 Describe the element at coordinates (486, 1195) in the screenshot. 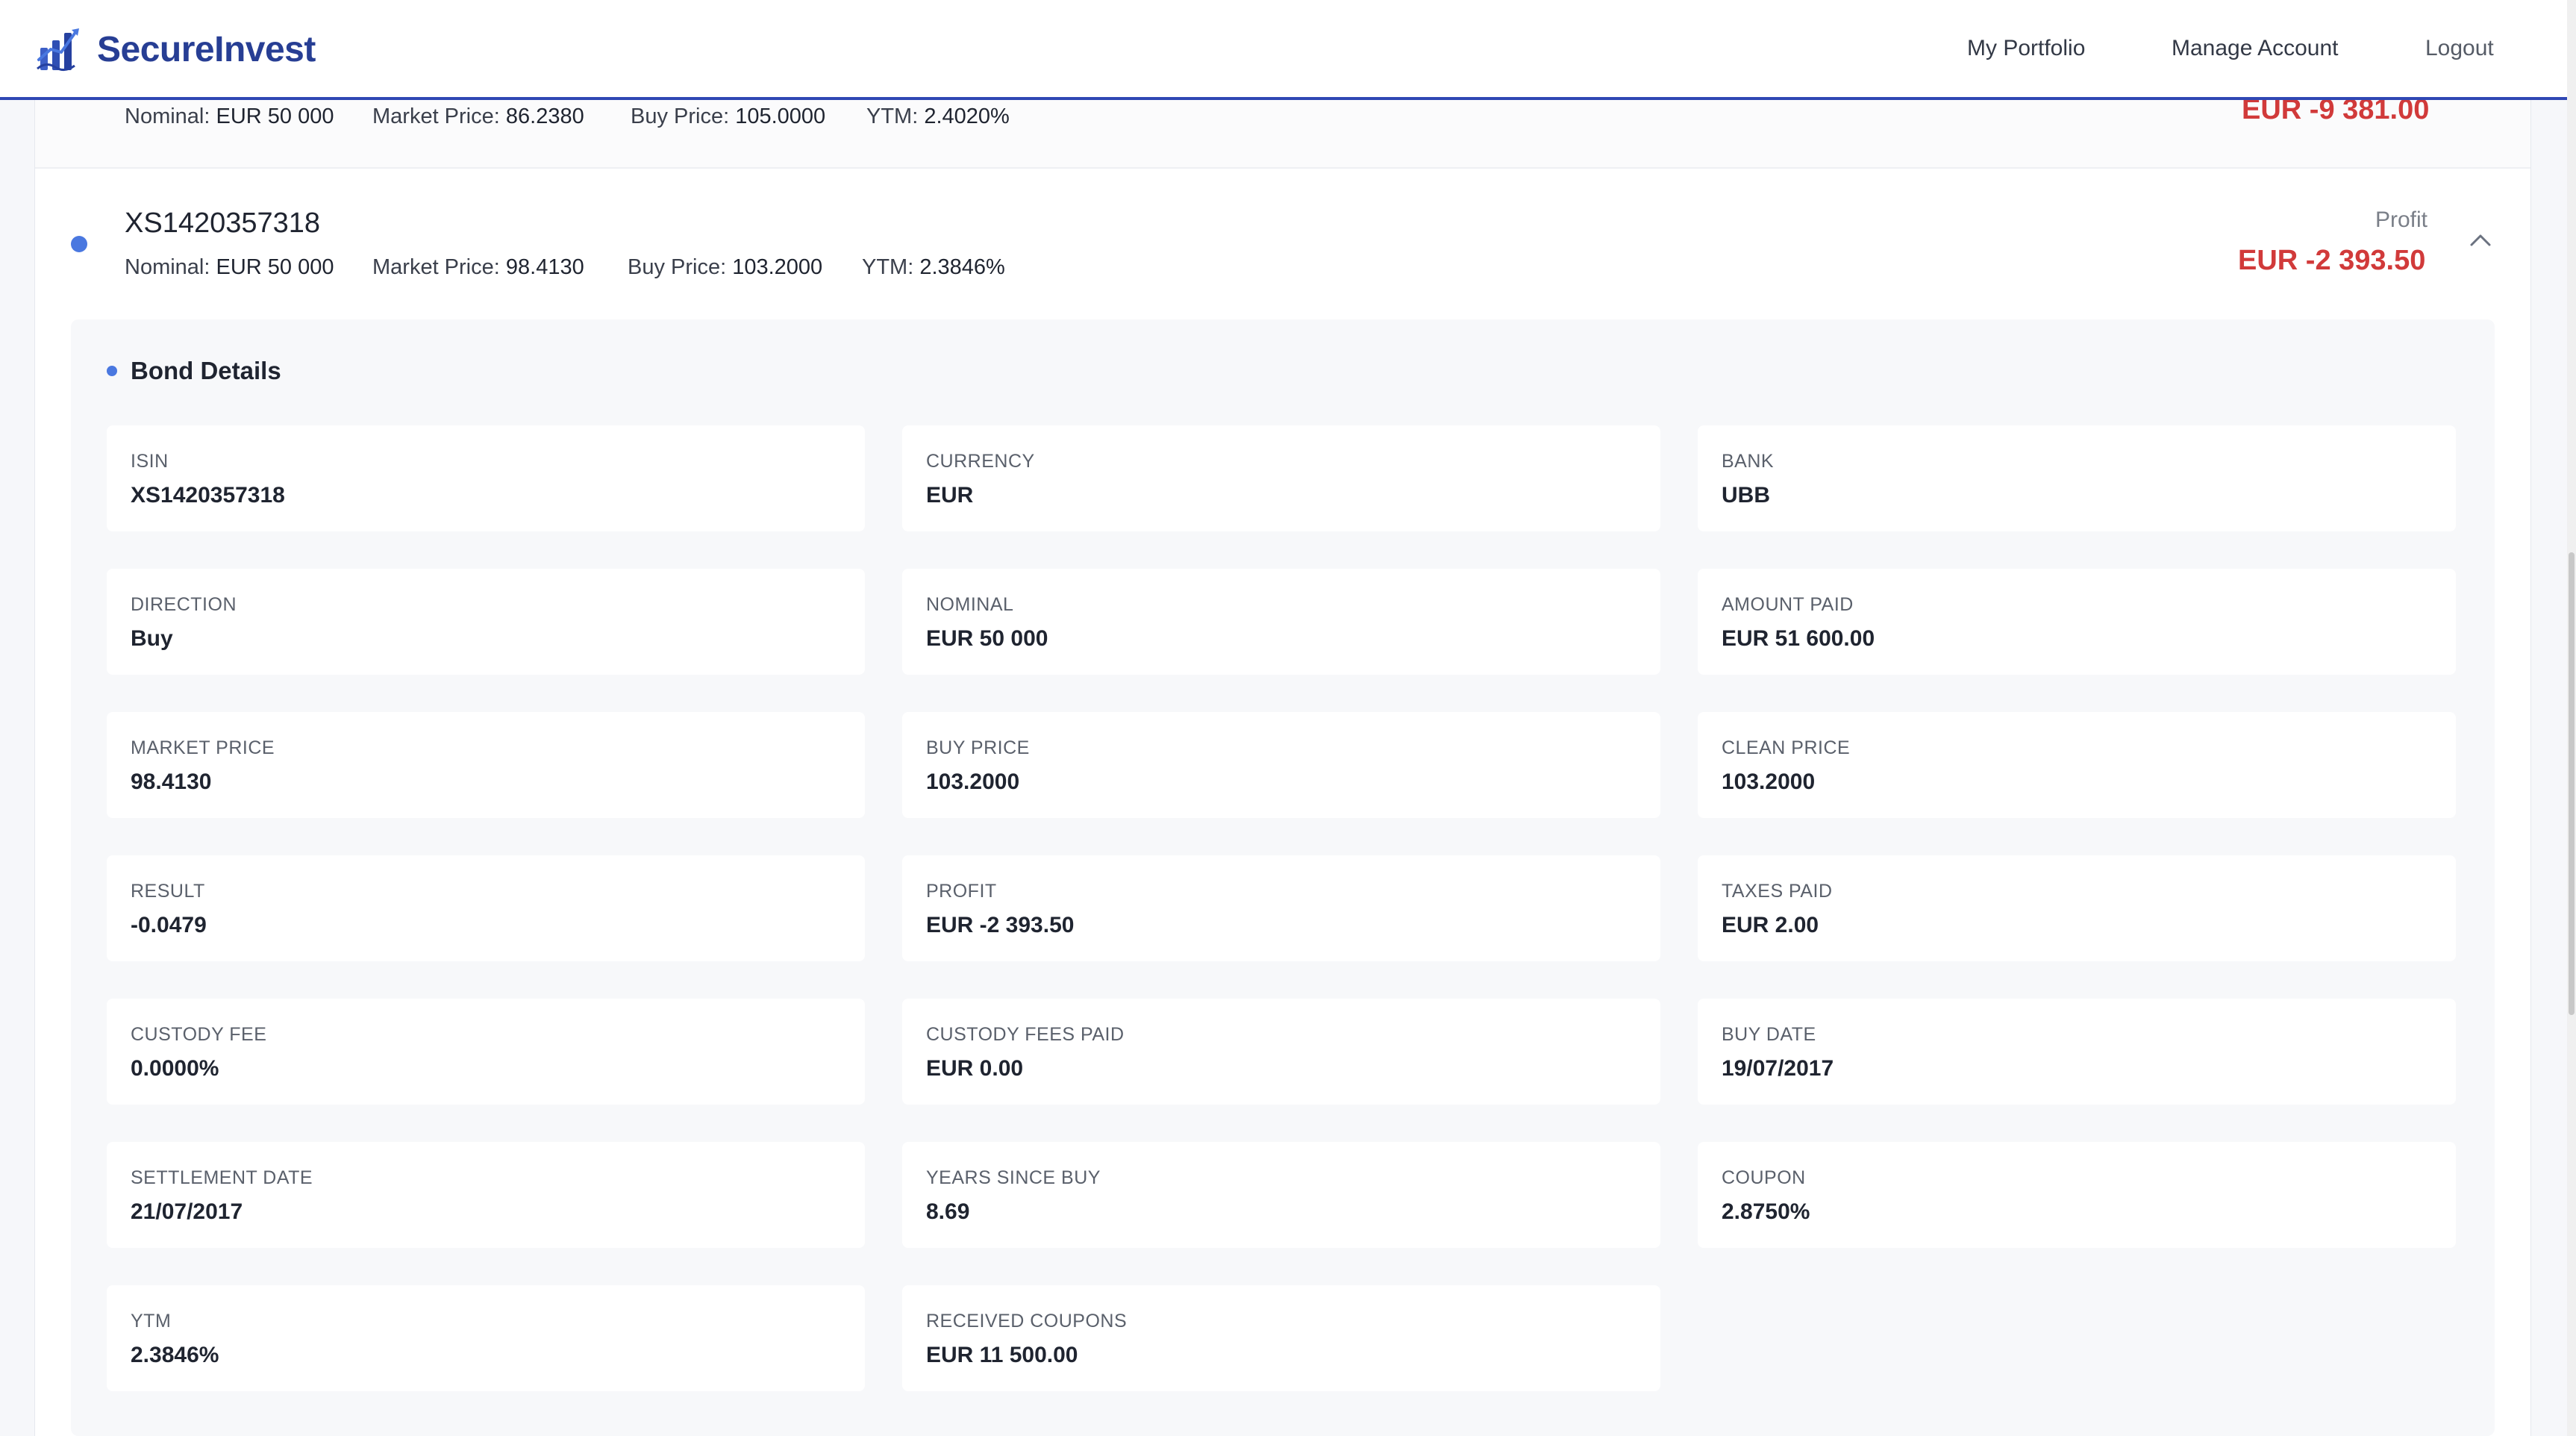

I see `field-settlement-date: SETTLEMENT DATE 21/07/2017` at that location.